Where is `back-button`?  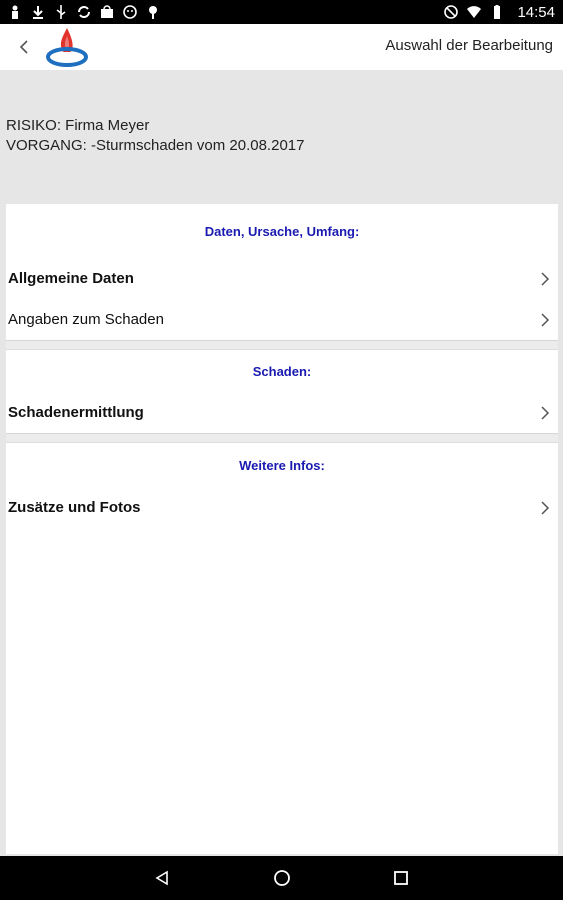
back-button is located at coordinates (24, 47).